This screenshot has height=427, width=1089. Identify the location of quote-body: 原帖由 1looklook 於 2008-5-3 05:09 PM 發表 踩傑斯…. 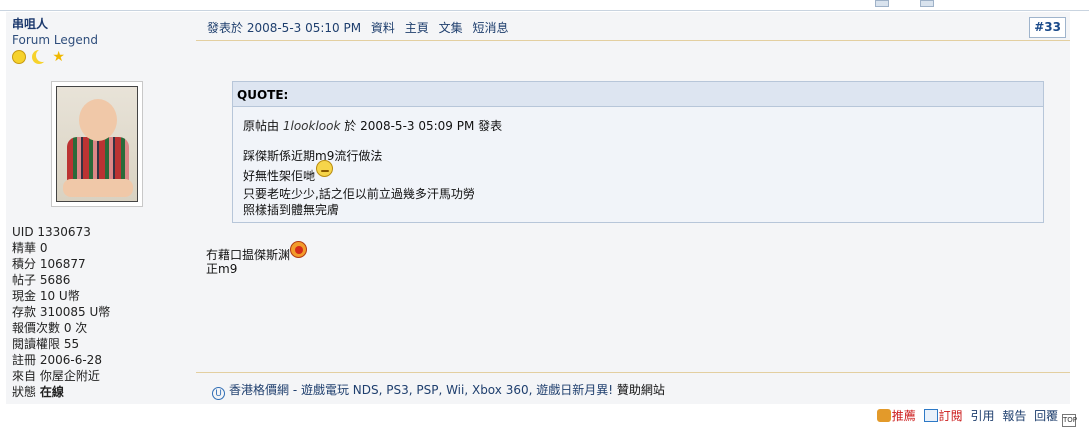
(372, 168).